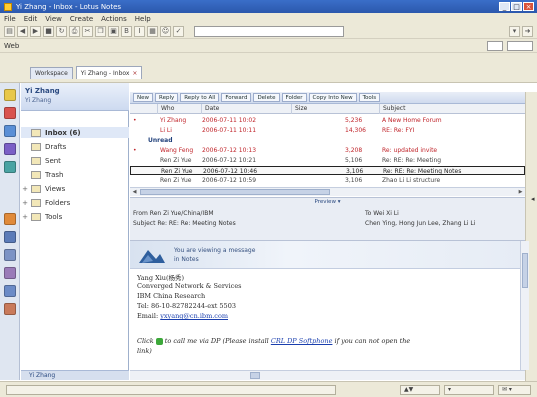  What do you see at coordinates (10, 19) in the screenshot?
I see `menu-file: File` at bounding box center [10, 19].